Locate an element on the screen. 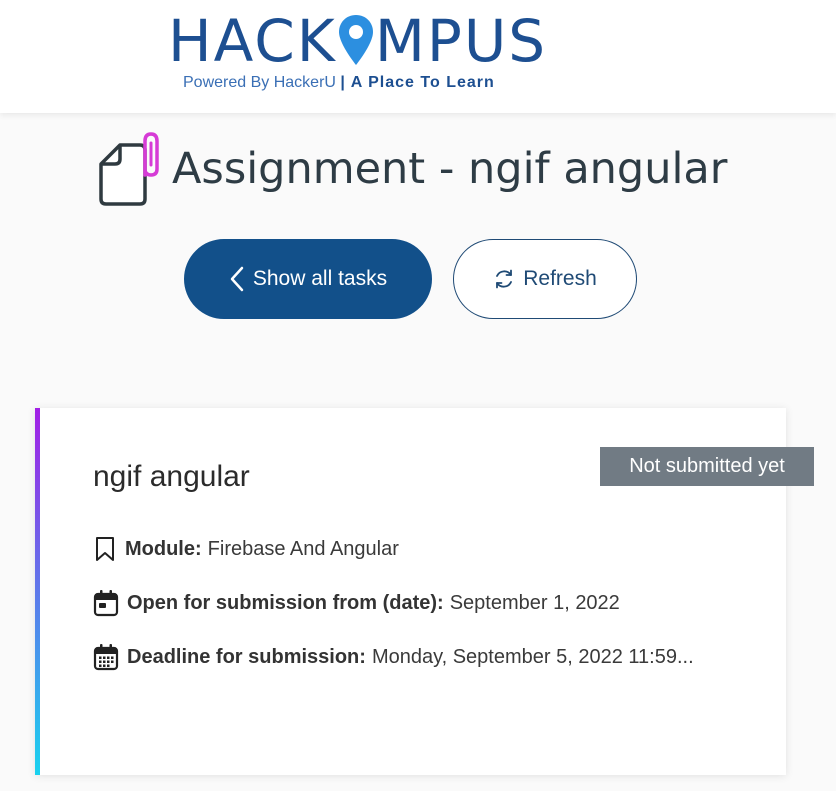  page-title-row: Assignment - ngif angular is located at coordinates (412, 169).